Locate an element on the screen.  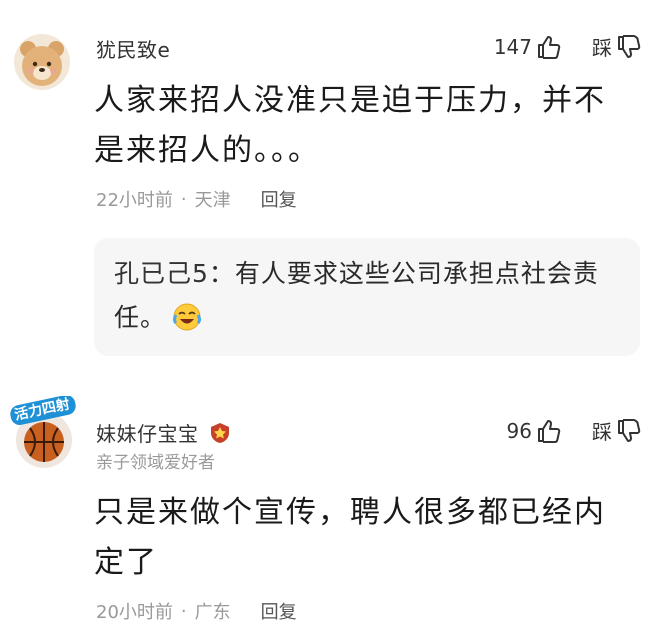
like-button: 147 is located at coordinates (528, 47).